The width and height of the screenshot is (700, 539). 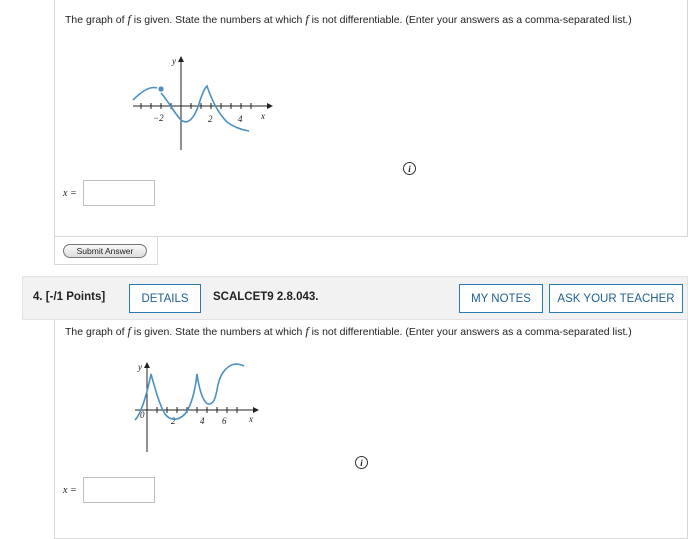 I want to click on course-code: SCALCET9 2.8.043., so click(x=266, y=297).